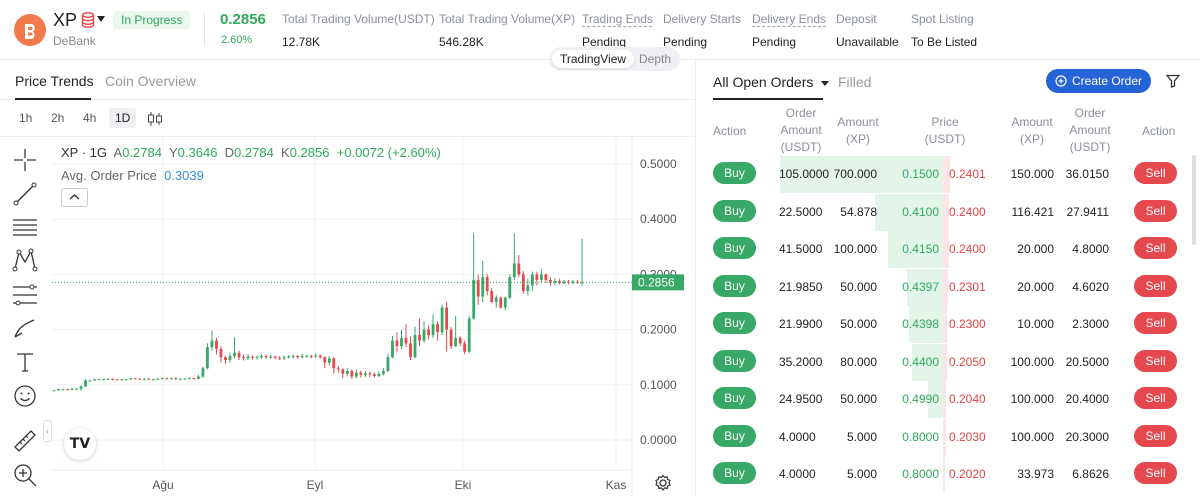  What do you see at coordinates (388, 152) in the screenshot?
I see `legend-change: +0.0072 (+2.60%)` at bounding box center [388, 152].